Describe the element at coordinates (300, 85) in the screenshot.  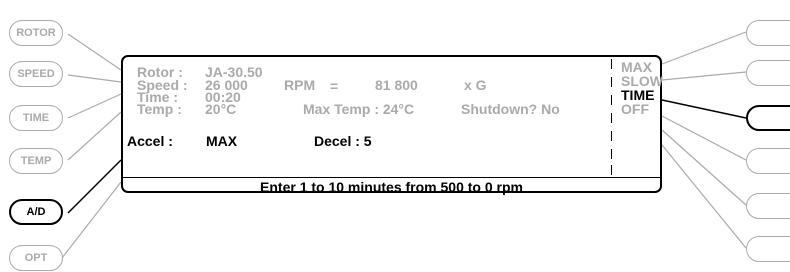
I see `rpm-label: RPM` at that location.